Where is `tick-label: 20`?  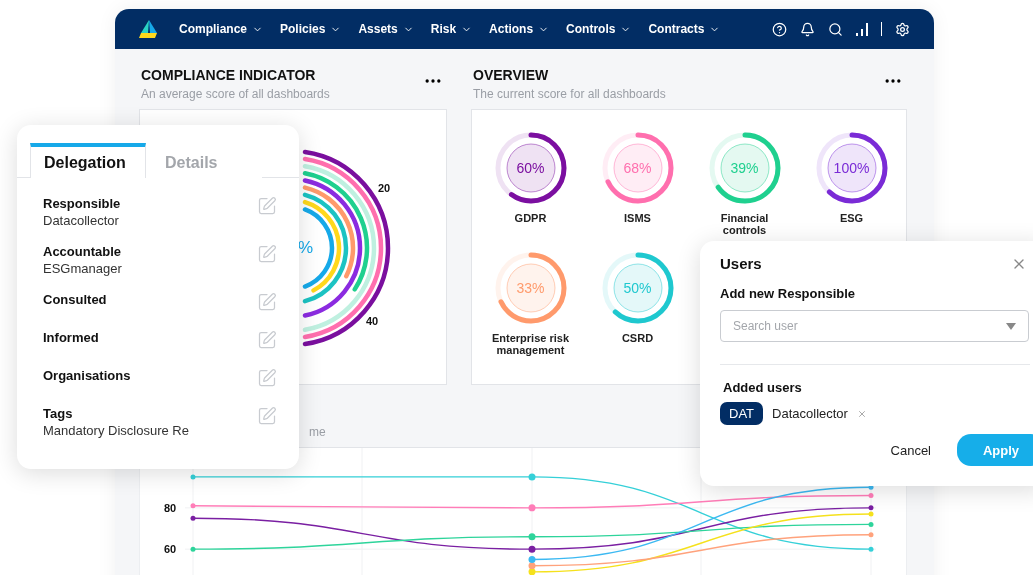
tick-label: 20 is located at coordinates (384, 188).